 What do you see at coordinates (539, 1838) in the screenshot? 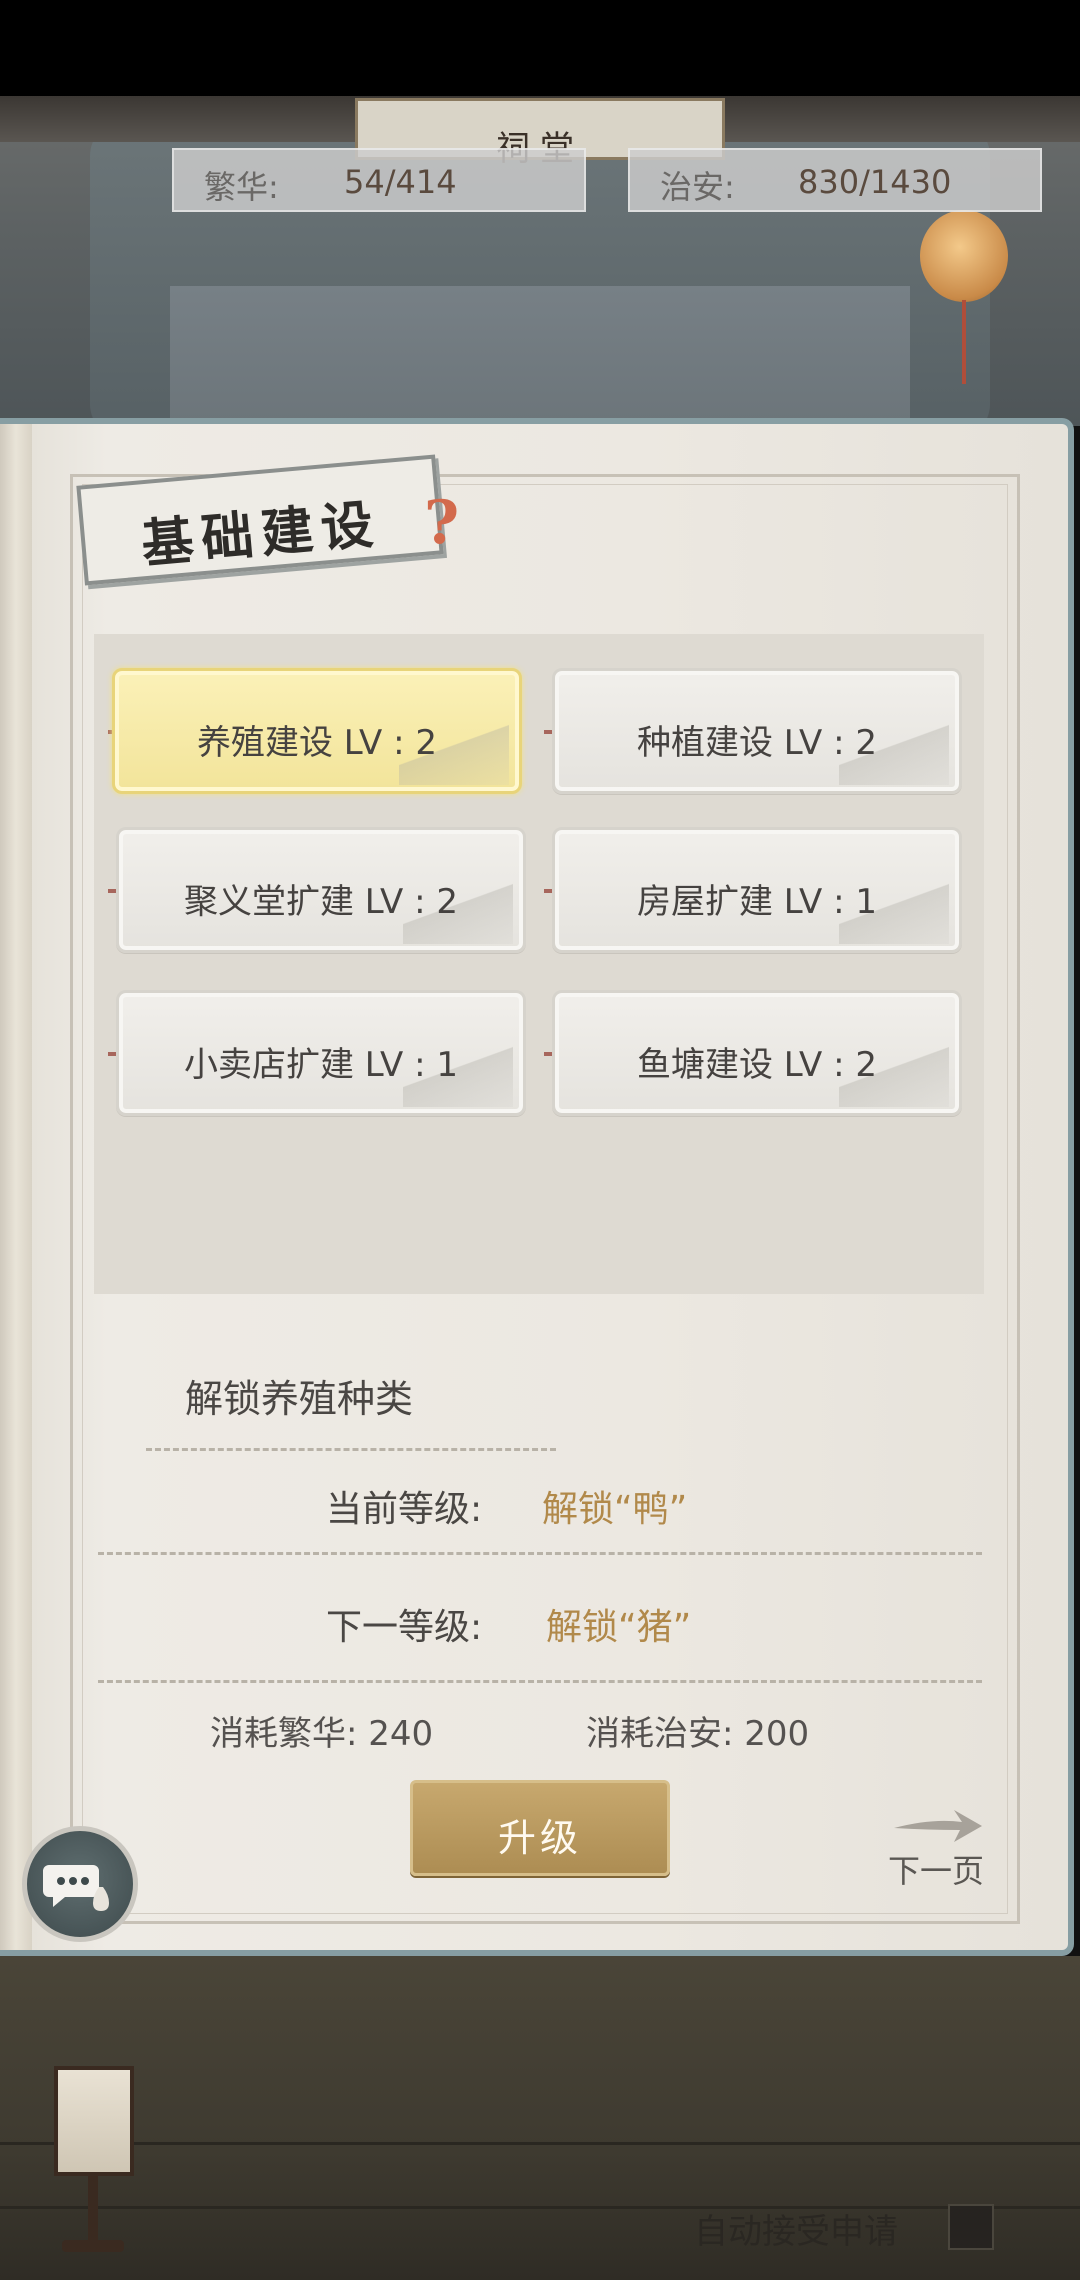
I see `upgrade-button-label: 升级` at bounding box center [539, 1838].